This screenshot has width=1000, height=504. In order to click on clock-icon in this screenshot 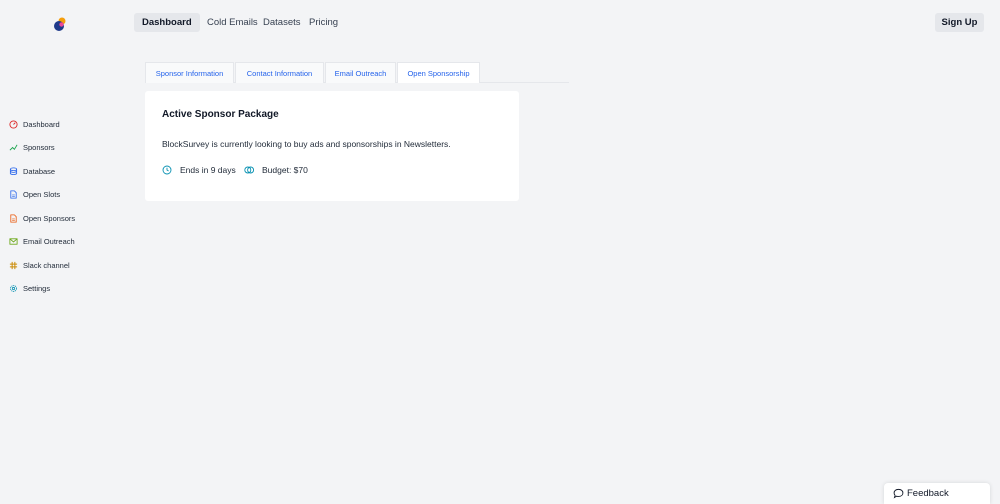, I will do `click(167, 170)`.